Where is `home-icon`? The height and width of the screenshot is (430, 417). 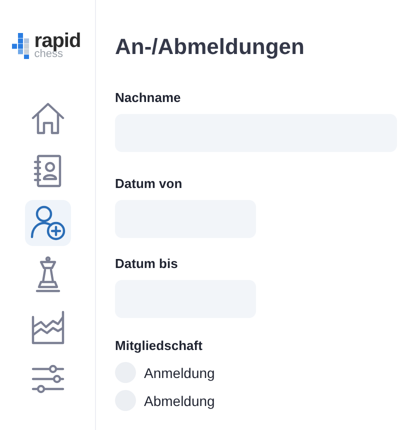 home-icon is located at coordinates (48, 119).